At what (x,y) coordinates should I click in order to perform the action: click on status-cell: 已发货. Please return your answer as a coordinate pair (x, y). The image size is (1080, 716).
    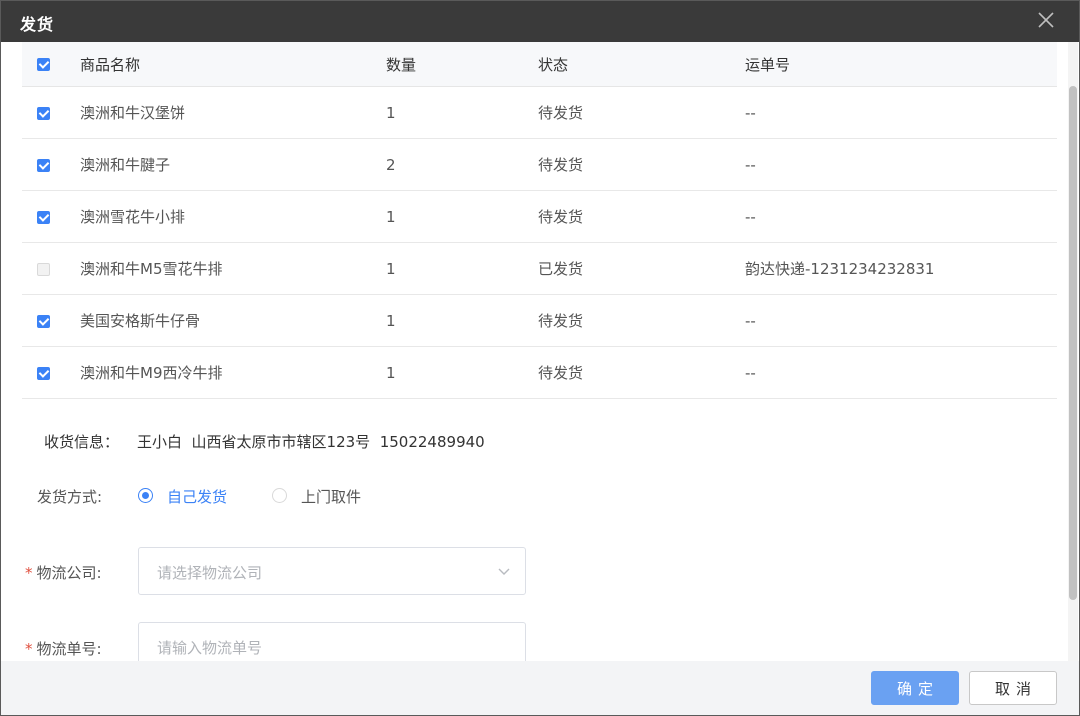
    Looking at the image, I should click on (641, 268).